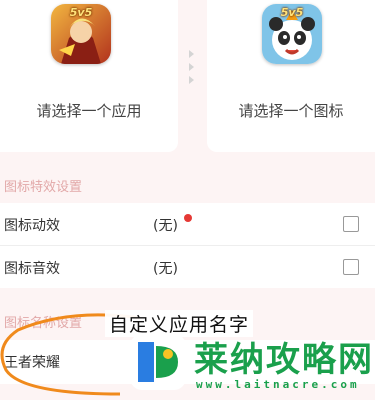 Image resolution: width=375 pixels, height=400 pixels. Describe the element at coordinates (284, 360) in the screenshot. I see `watermark-title: 莱纳攻略网` at that location.